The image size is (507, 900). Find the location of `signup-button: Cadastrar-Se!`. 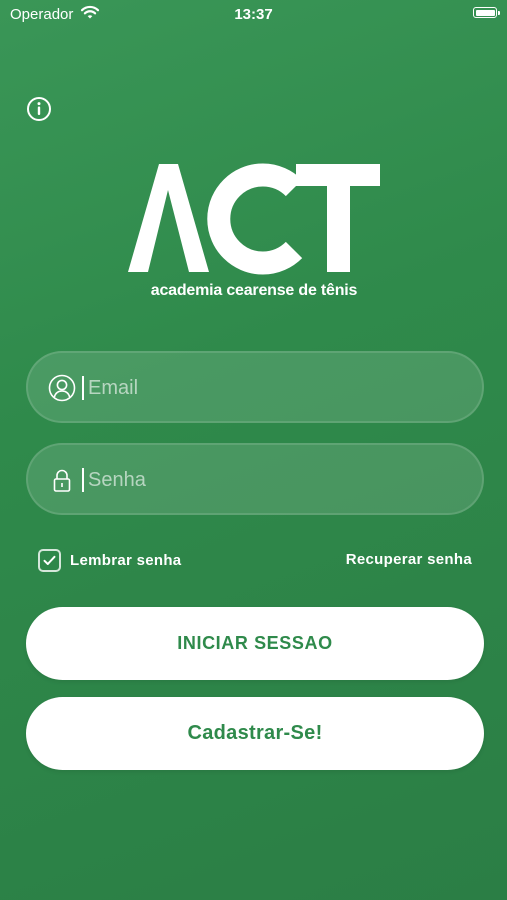

signup-button: Cadastrar-Se! is located at coordinates (255, 733).